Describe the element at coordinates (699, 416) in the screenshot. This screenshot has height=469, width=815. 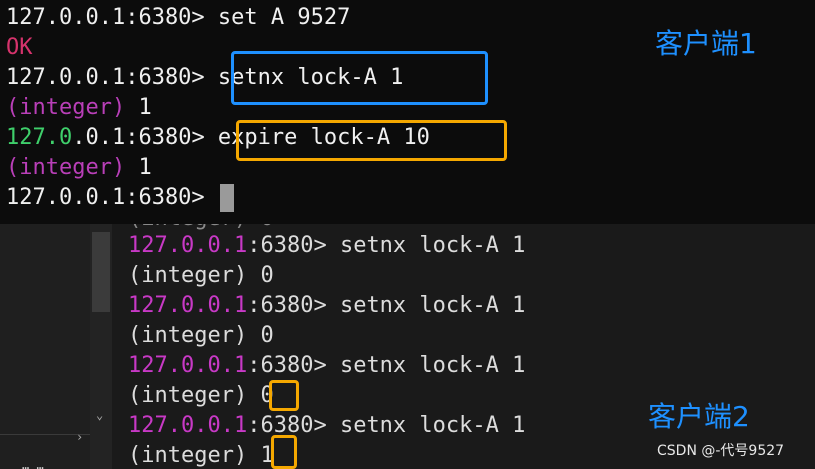
I see `client-2-label: 客户端2` at that location.